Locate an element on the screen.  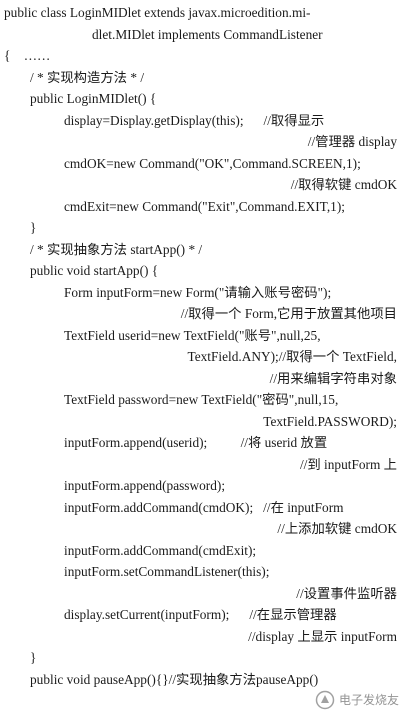
code-comment-userid: //用来编辑字符串对象 is located at coordinates (333, 378).